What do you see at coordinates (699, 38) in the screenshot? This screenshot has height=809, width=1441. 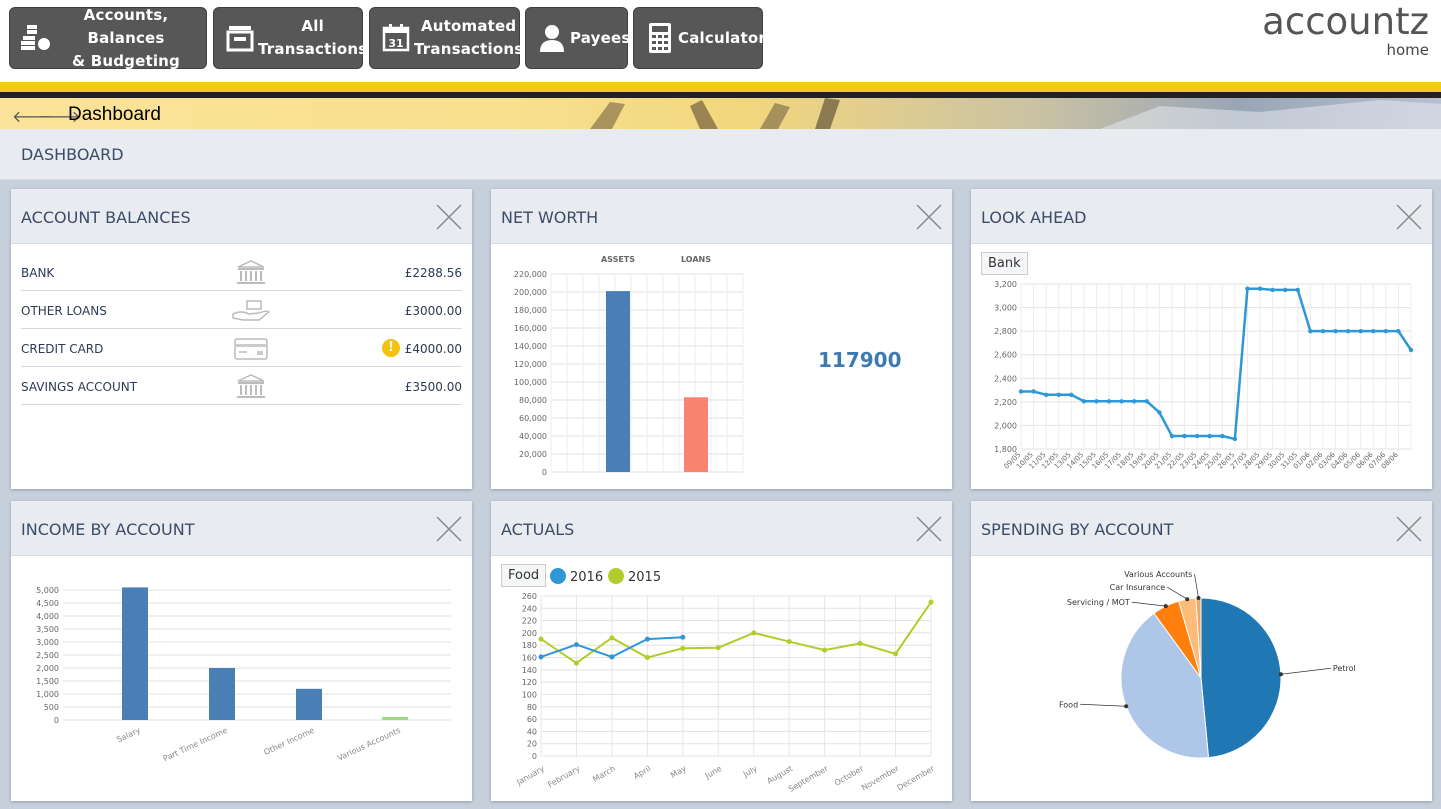 I see `nav-calculator-button: Calculator` at bounding box center [699, 38].